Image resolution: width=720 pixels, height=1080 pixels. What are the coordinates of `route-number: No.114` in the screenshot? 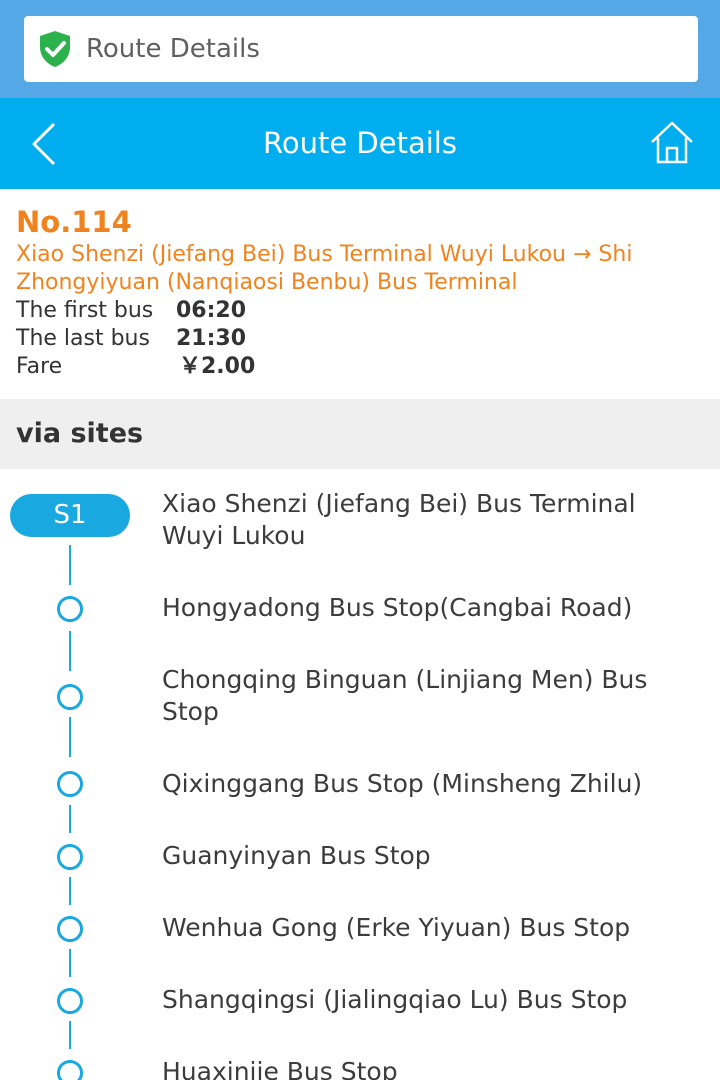 It's located at (74, 222).